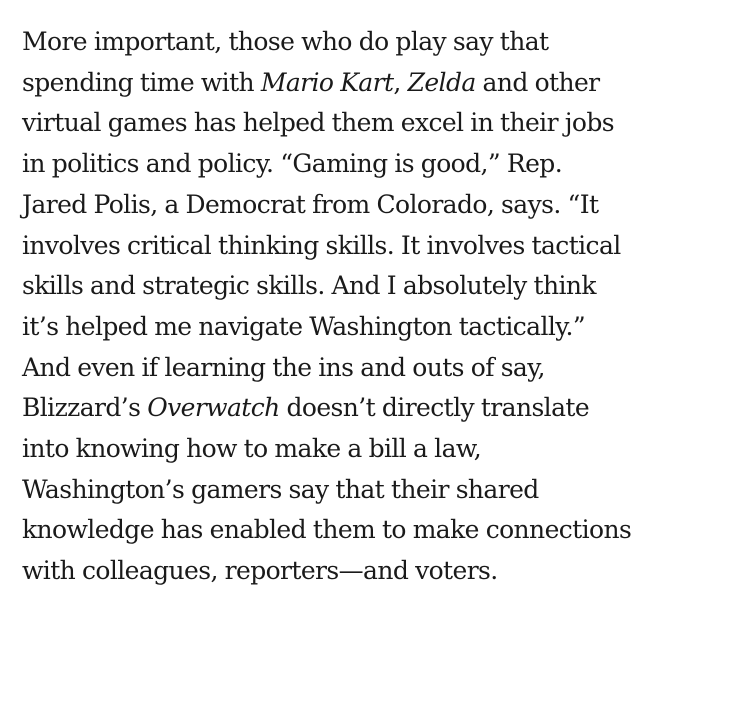 Image resolution: width=750 pixels, height=710 pixels. What do you see at coordinates (538, 82) in the screenshot?
I see `text-run: and other` at bounding box center [538, 82].